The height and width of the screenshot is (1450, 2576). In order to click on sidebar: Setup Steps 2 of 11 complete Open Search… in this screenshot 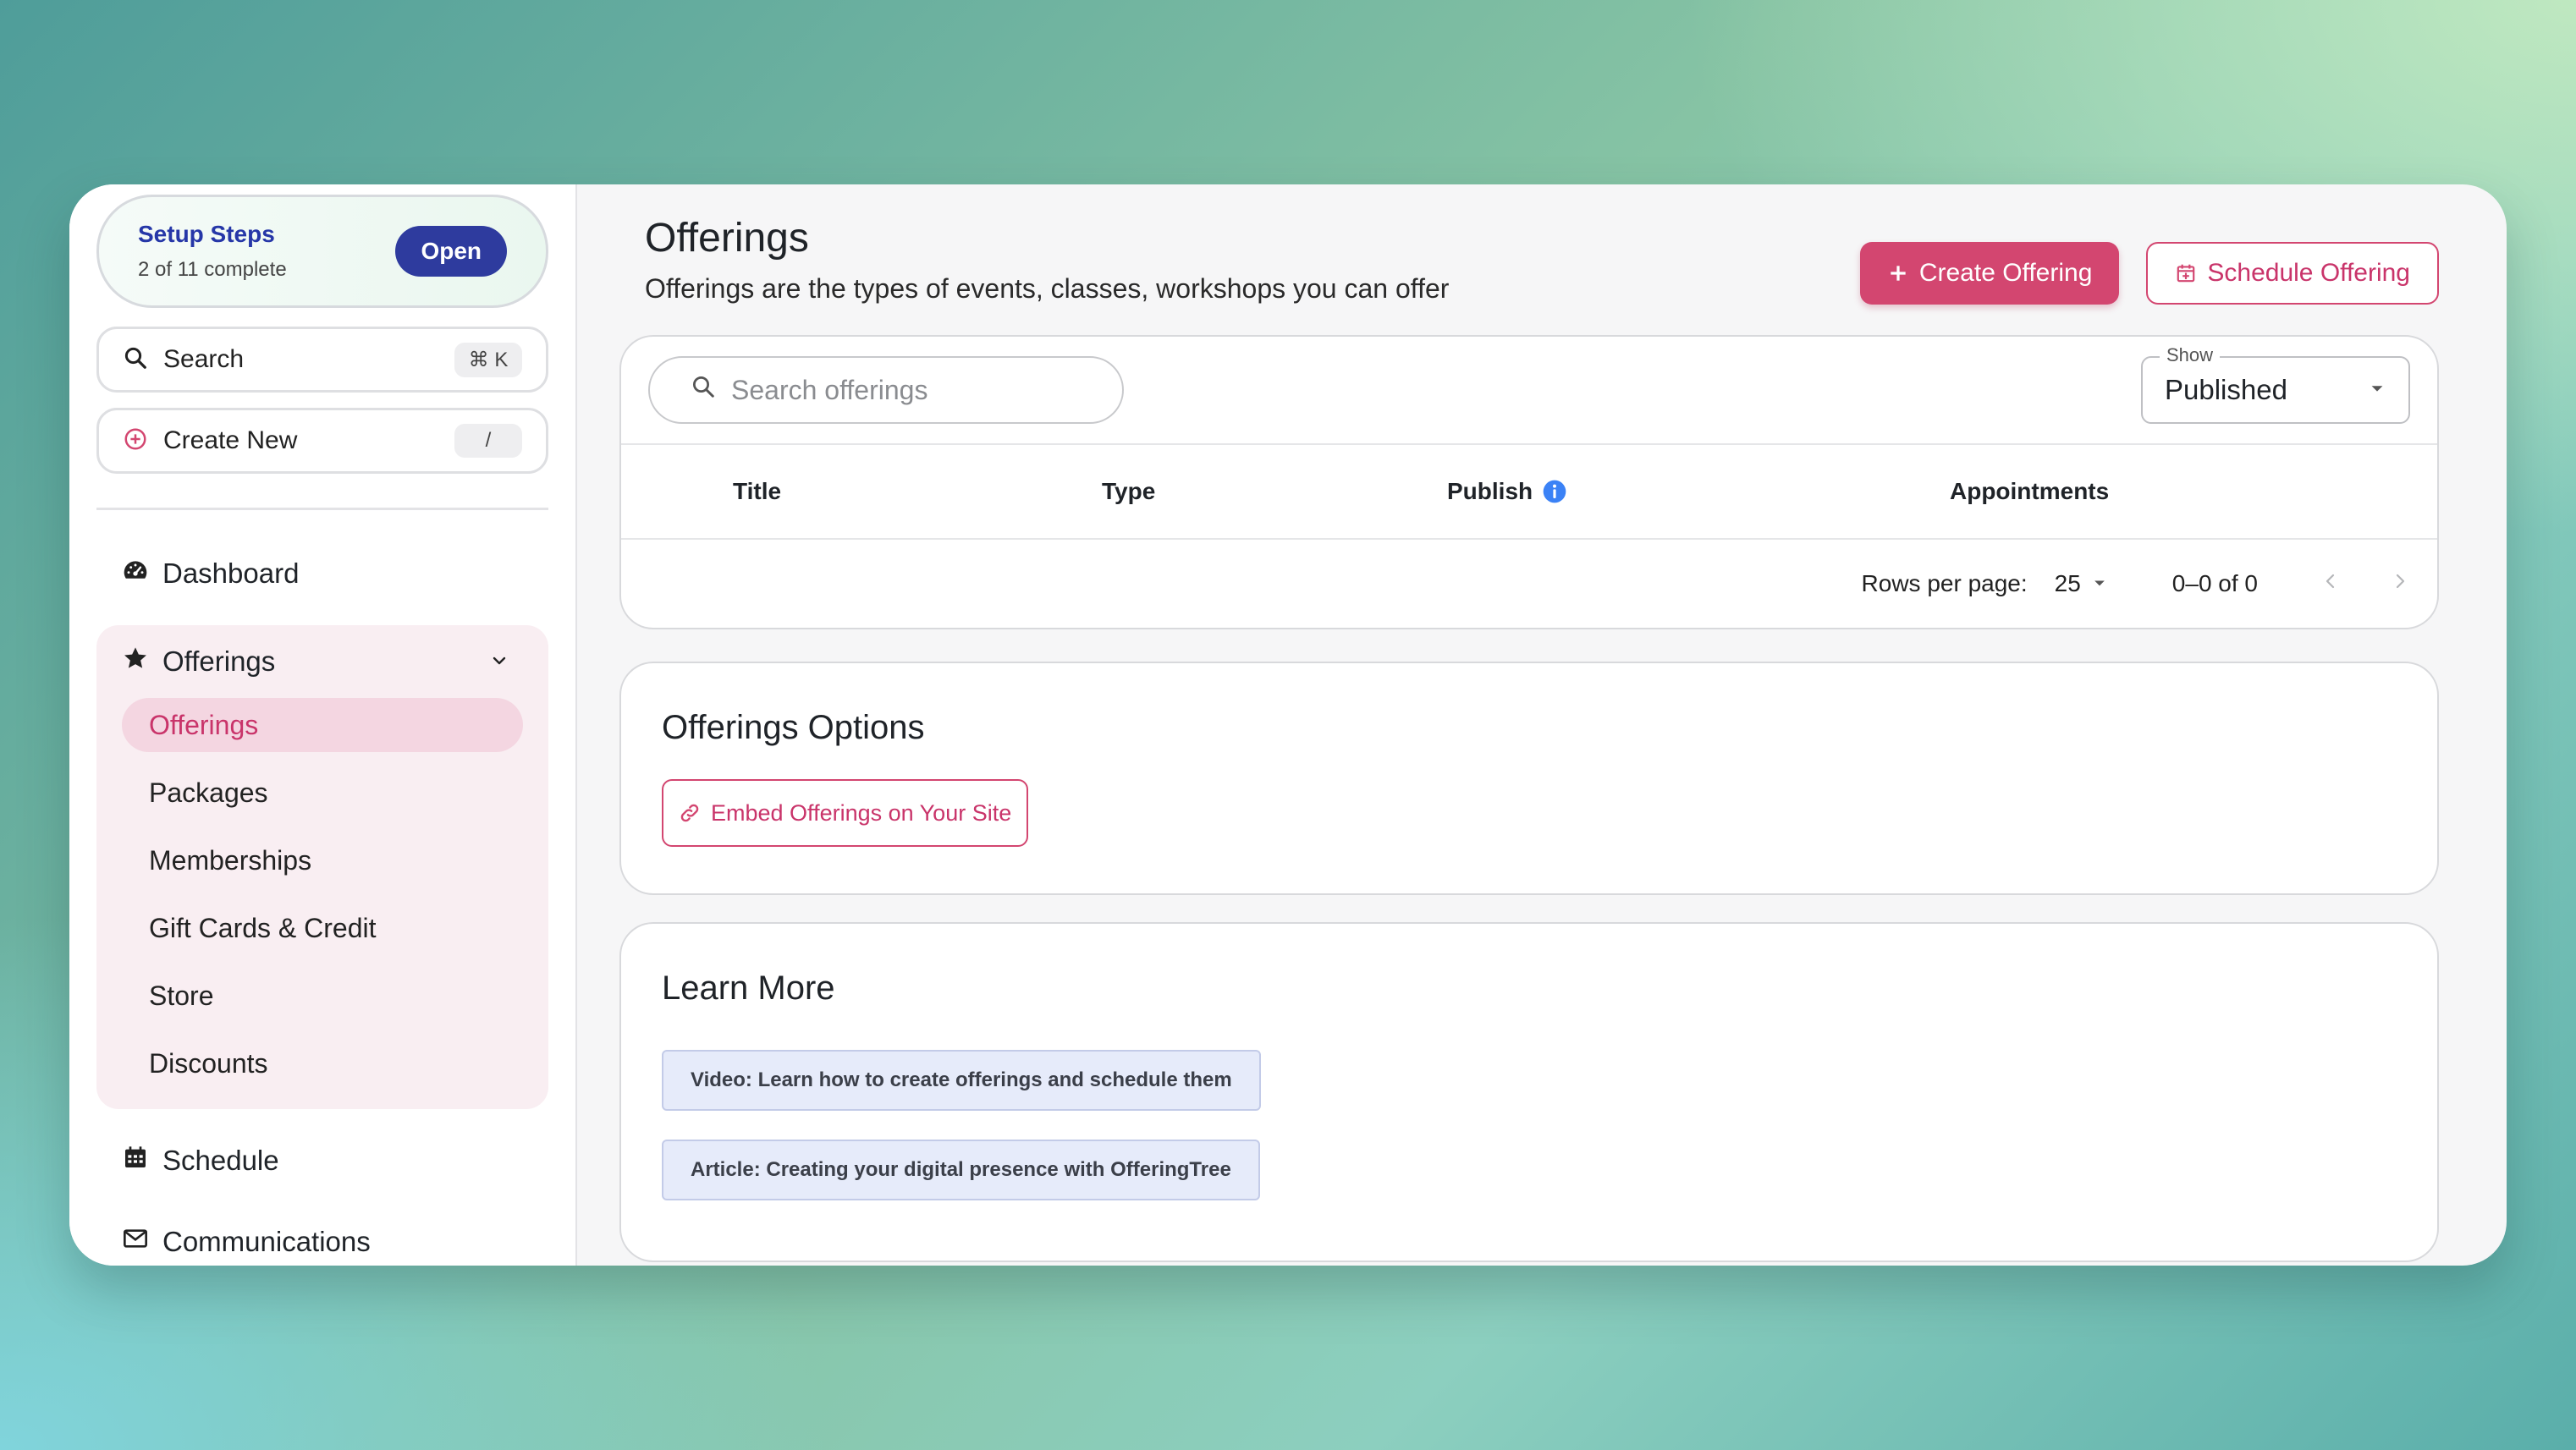, I will do `click(323, 725)`.